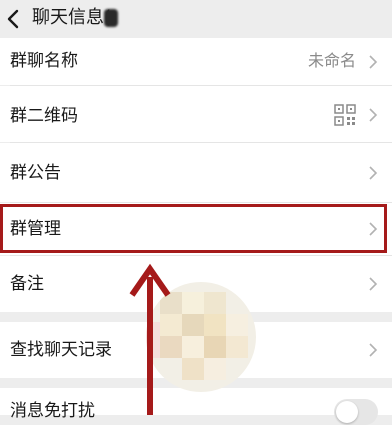 This screenshot has width=392, height=425. What do you see at coordinates (111, 18) in the screenshot?
I see `redacted-title-part` at bounding box center [111, 18].